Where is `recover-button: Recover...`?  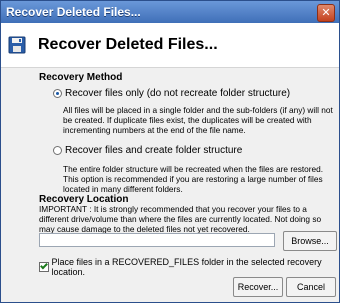 recover-button: Recover... is located at coordinates (258, 287).